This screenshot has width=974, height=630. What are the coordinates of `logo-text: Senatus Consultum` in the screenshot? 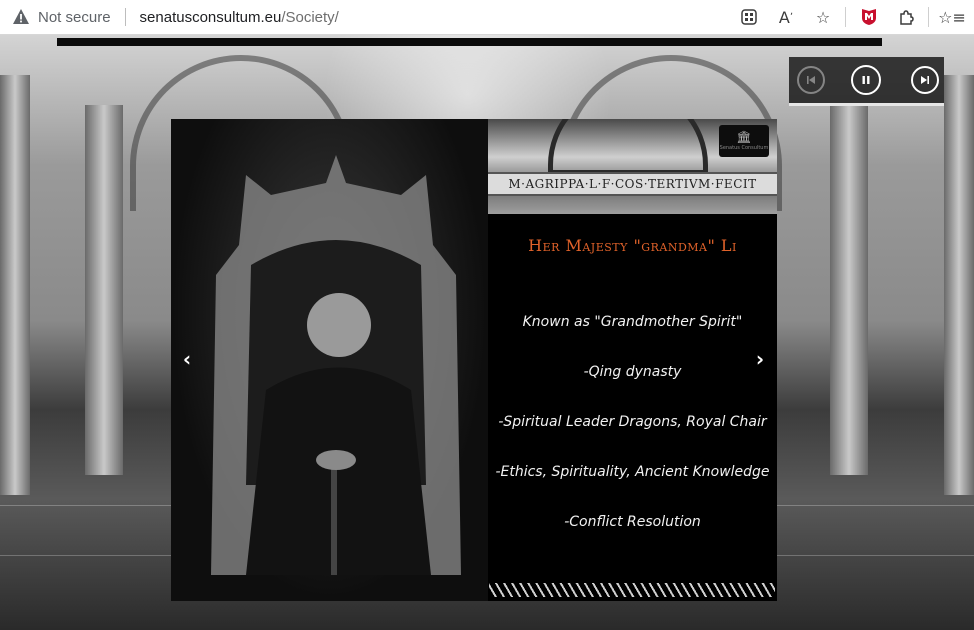 It's located at (744, 148).